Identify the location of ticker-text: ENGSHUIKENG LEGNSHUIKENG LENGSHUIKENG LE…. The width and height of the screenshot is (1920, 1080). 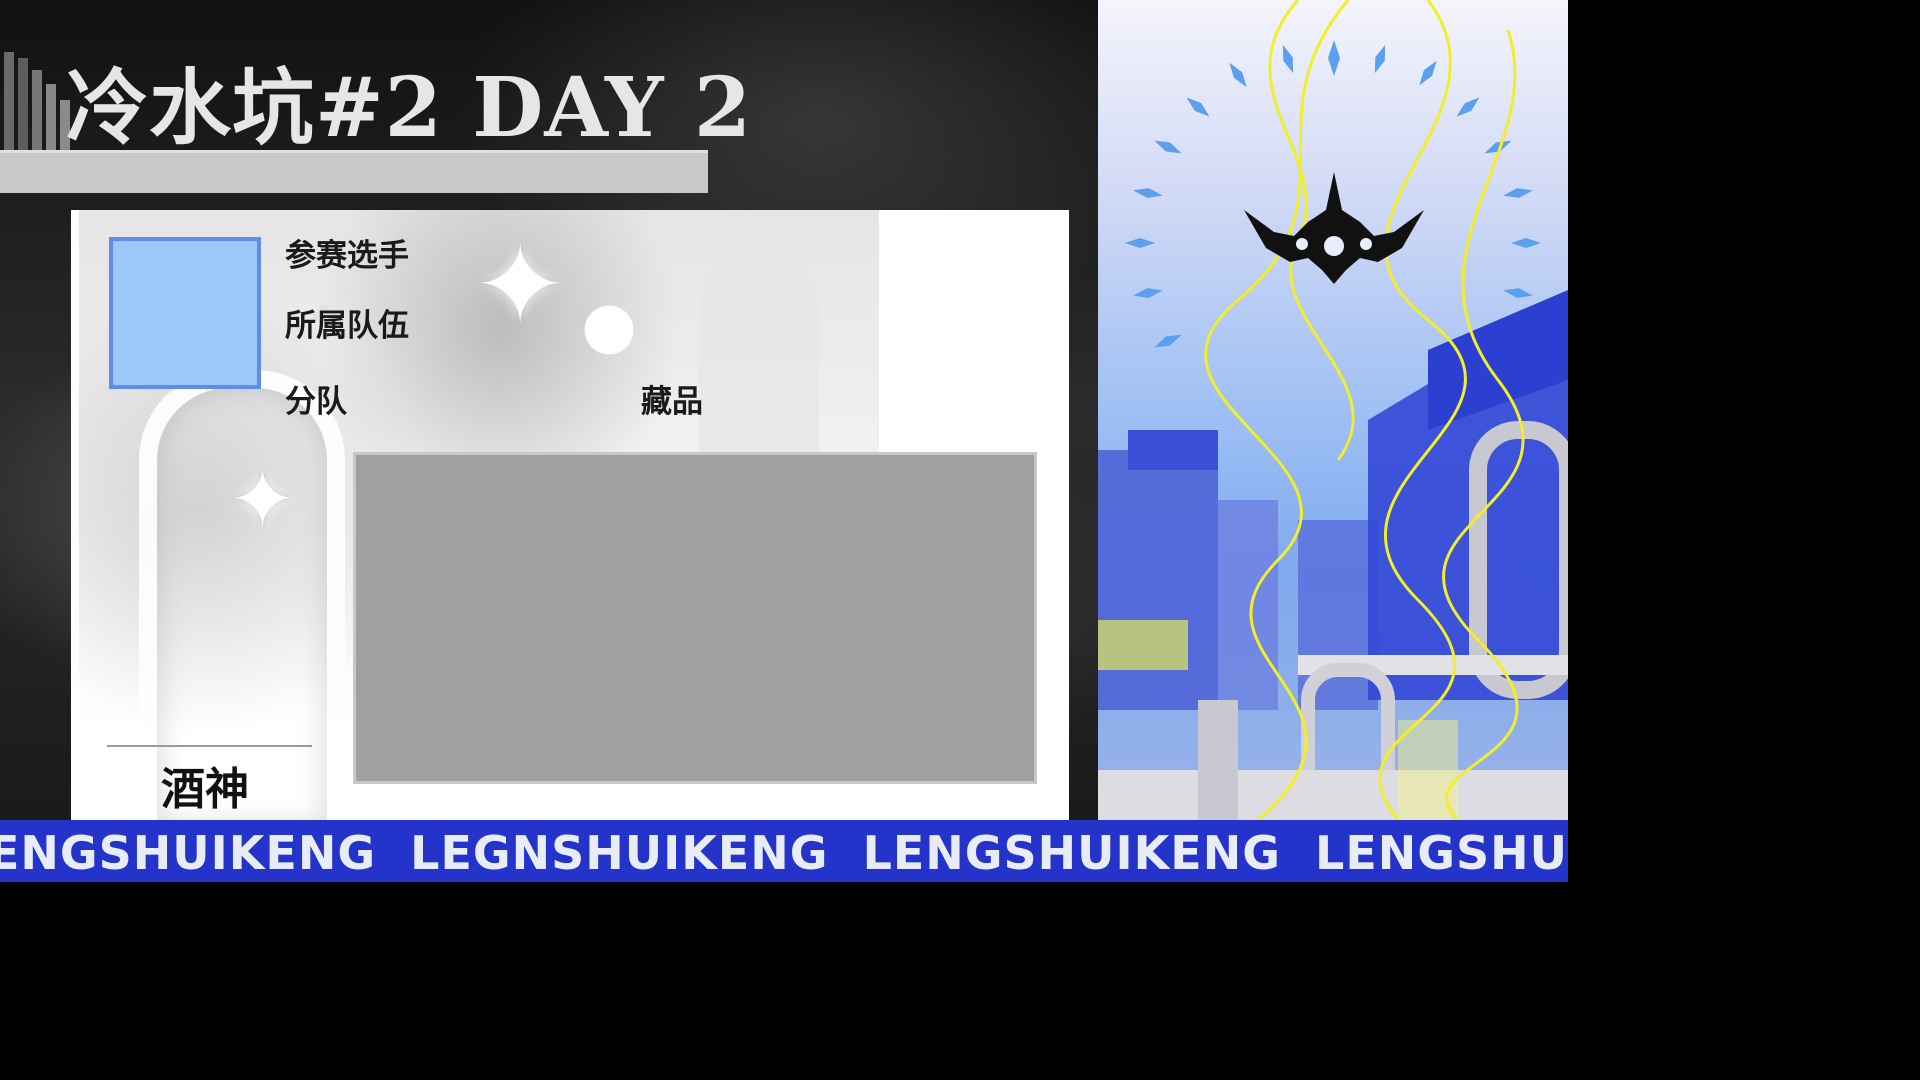
(784, 853).